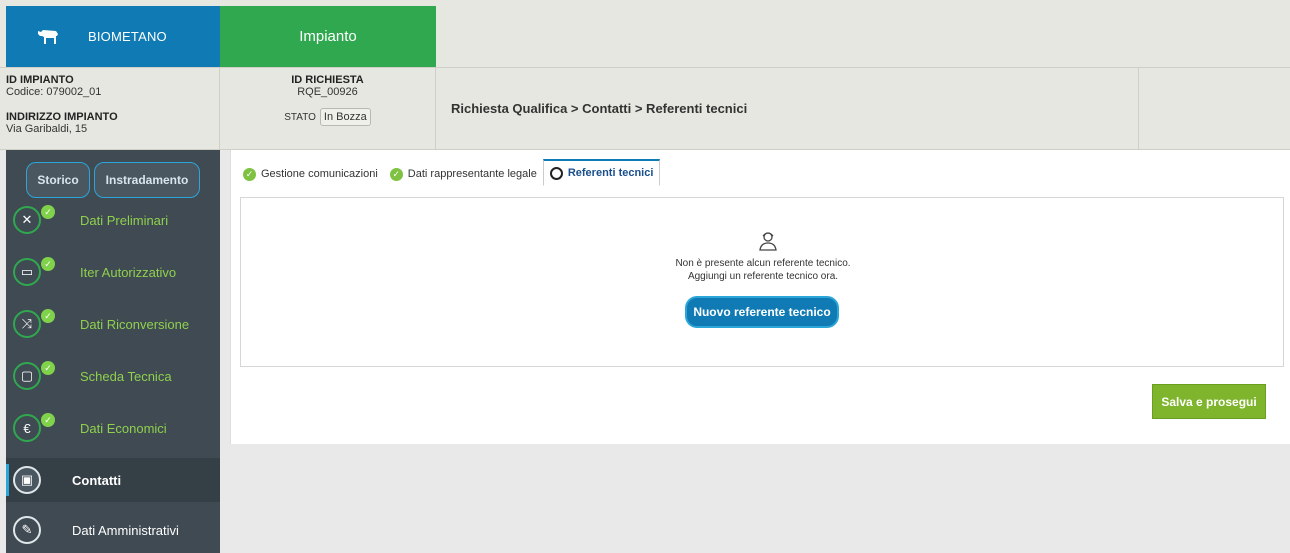 This screenshot has width=1290, height=553. Describe the element at coordinates (328, 36) in the screenshot. I see `tab-impianto: Impianto` at that location.